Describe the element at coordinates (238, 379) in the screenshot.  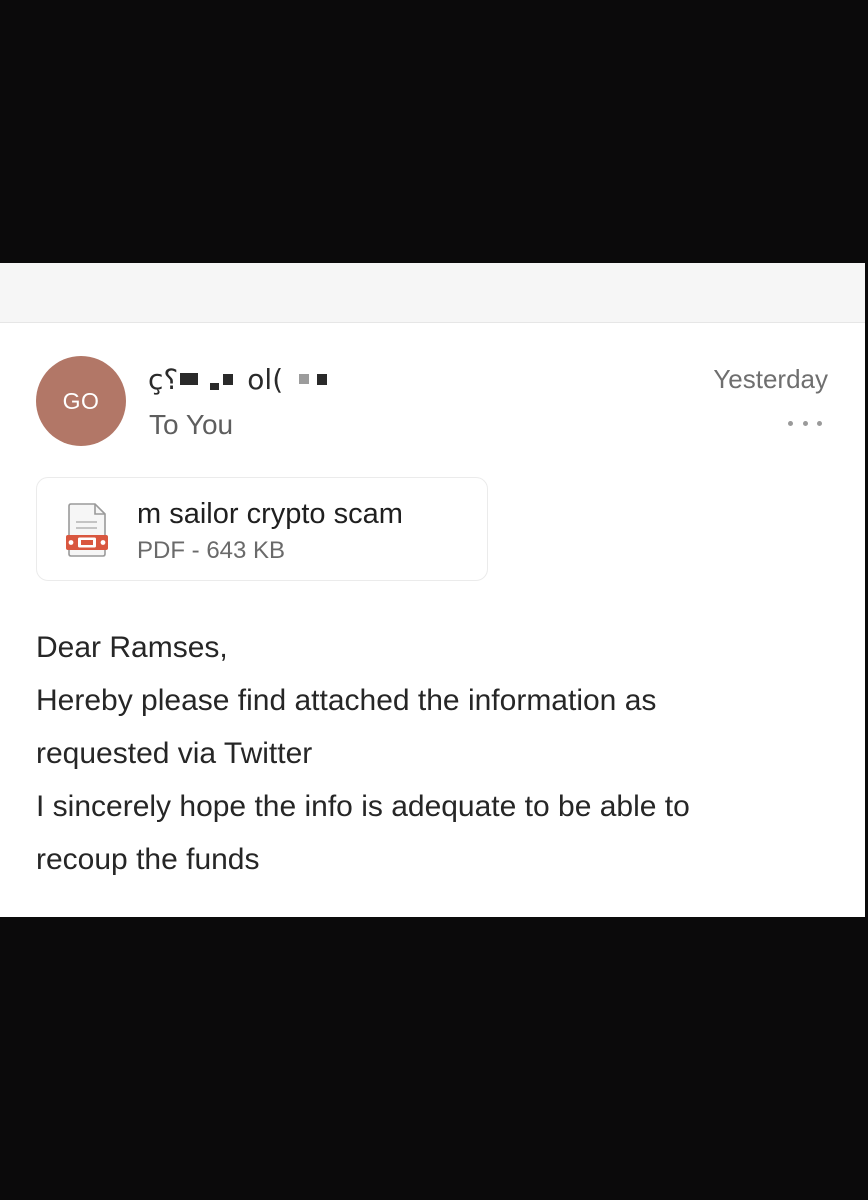
I see `sender-name-redacted: ç؟ ol(` at that location.